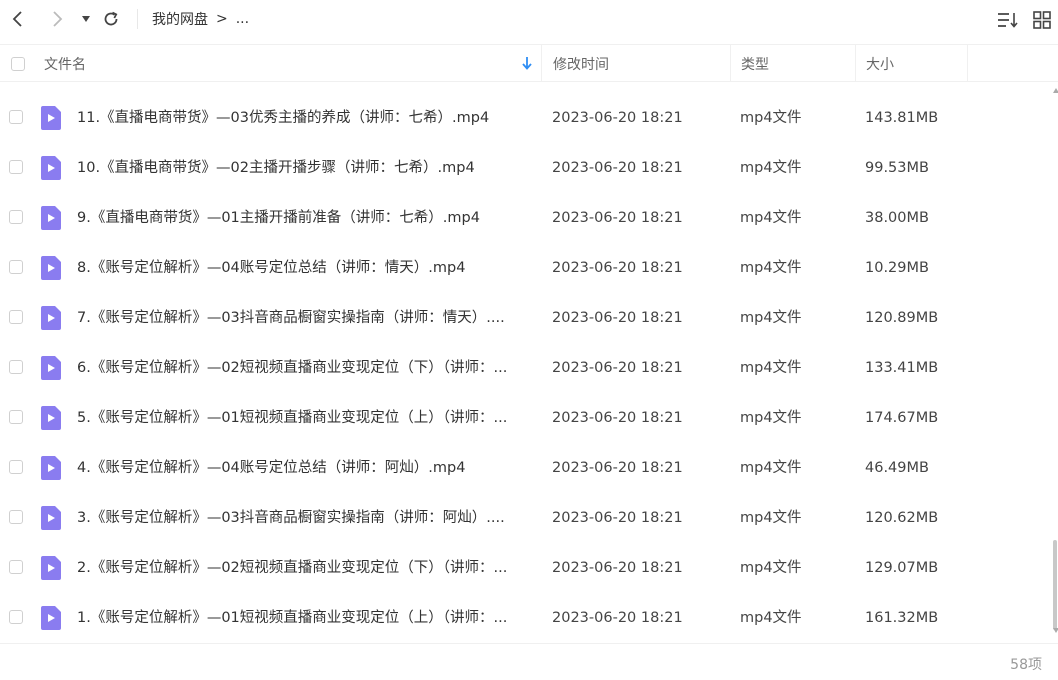 Image resolution: width=1058 pixels, height=680 pixels. What do you see at coordinates (271, 268) in the screenshot?
I see `file-name: 8.《账号定位解析》—04账号定位总结（讲师：情天）.mp4` at bounding box center [271, 268].